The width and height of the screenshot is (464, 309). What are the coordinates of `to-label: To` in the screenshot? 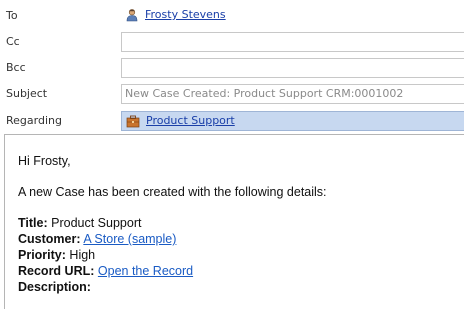 It's located at (12, 15).